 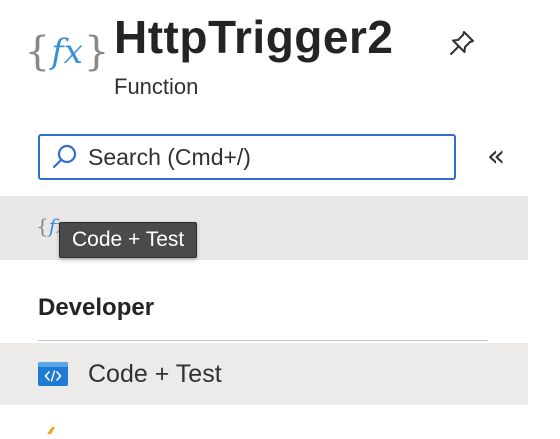 I want to click on page-subtitle: Function, so click(x=156, y=86).